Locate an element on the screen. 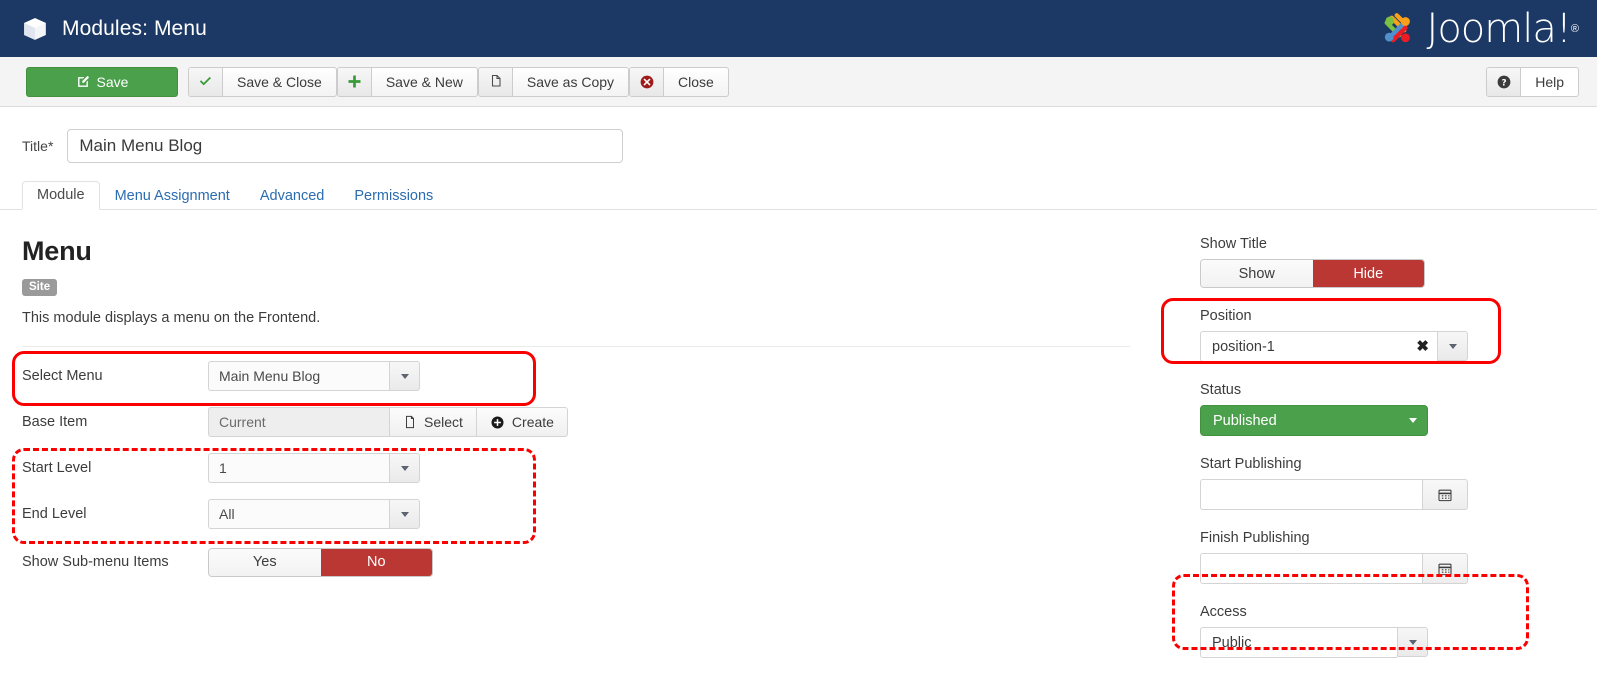  page-title: Modules: Menu is located at coordinates (134, 28).